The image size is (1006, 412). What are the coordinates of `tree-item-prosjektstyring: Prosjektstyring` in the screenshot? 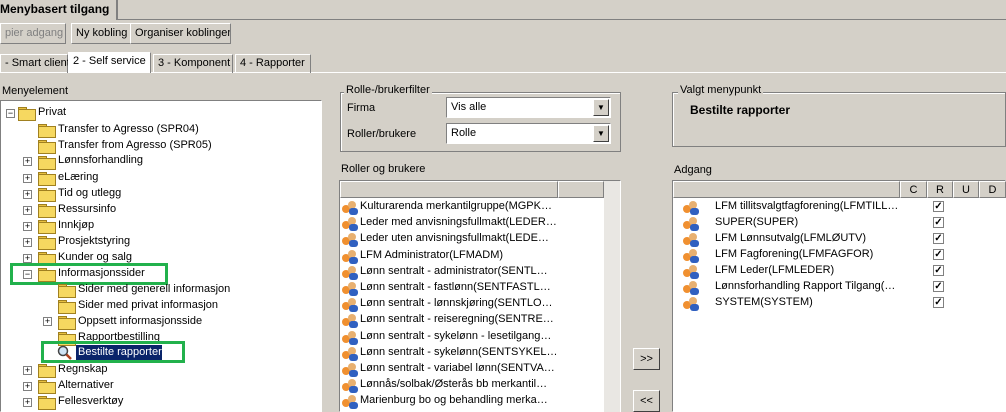 It's located at (94, 243).